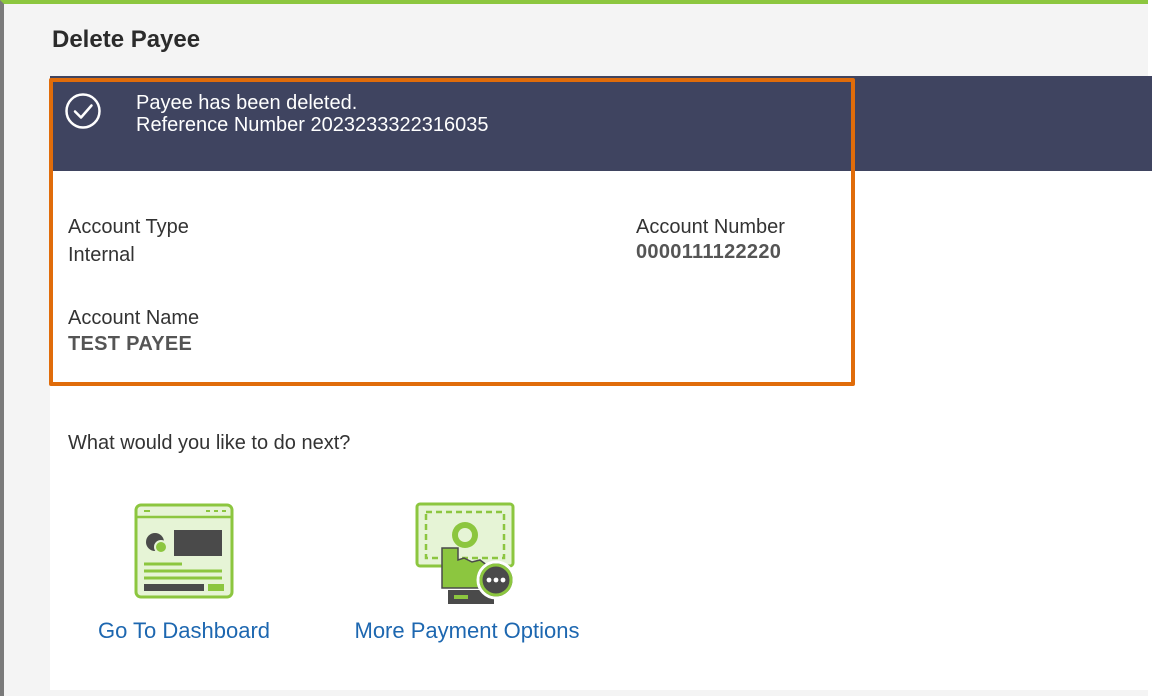 This screenshot has height=696, width=1152. What do you see at coordinates (130, 344) in the screenshot?
I see `account-name-value: TEST PAYEE` at bounding box center [130, 344].